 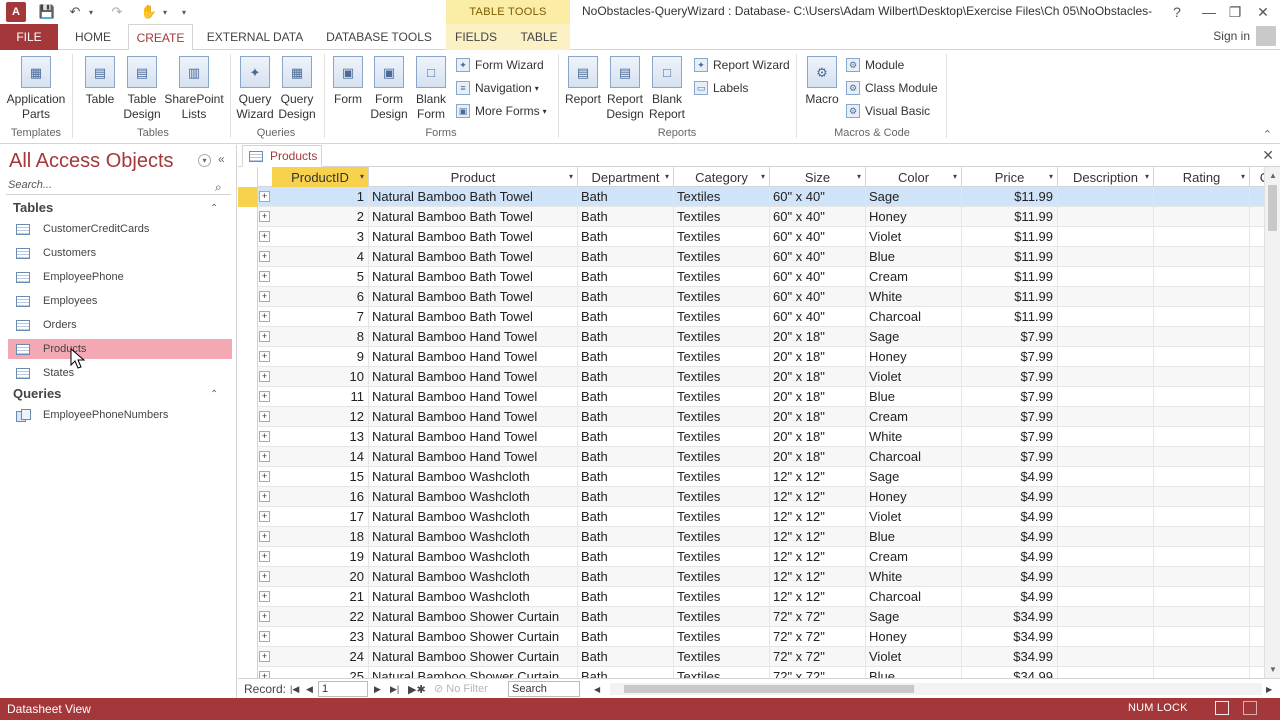 What do you see at coordinates (320, 337) in the screenshot?
I see `table-cell: 8` at bounding box center [320, 337].